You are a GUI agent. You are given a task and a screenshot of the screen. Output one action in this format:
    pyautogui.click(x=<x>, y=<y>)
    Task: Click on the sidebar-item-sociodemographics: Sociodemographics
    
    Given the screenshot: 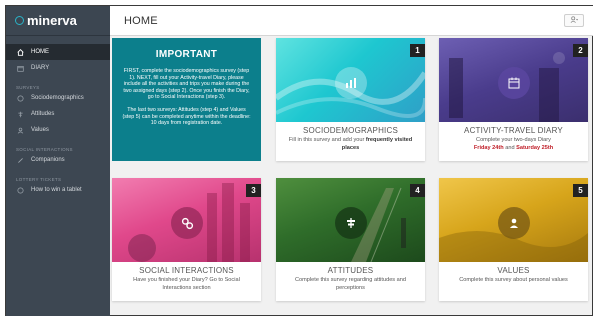 What is the action you would take?
    pyautogui.click(x=58, y=98)
    